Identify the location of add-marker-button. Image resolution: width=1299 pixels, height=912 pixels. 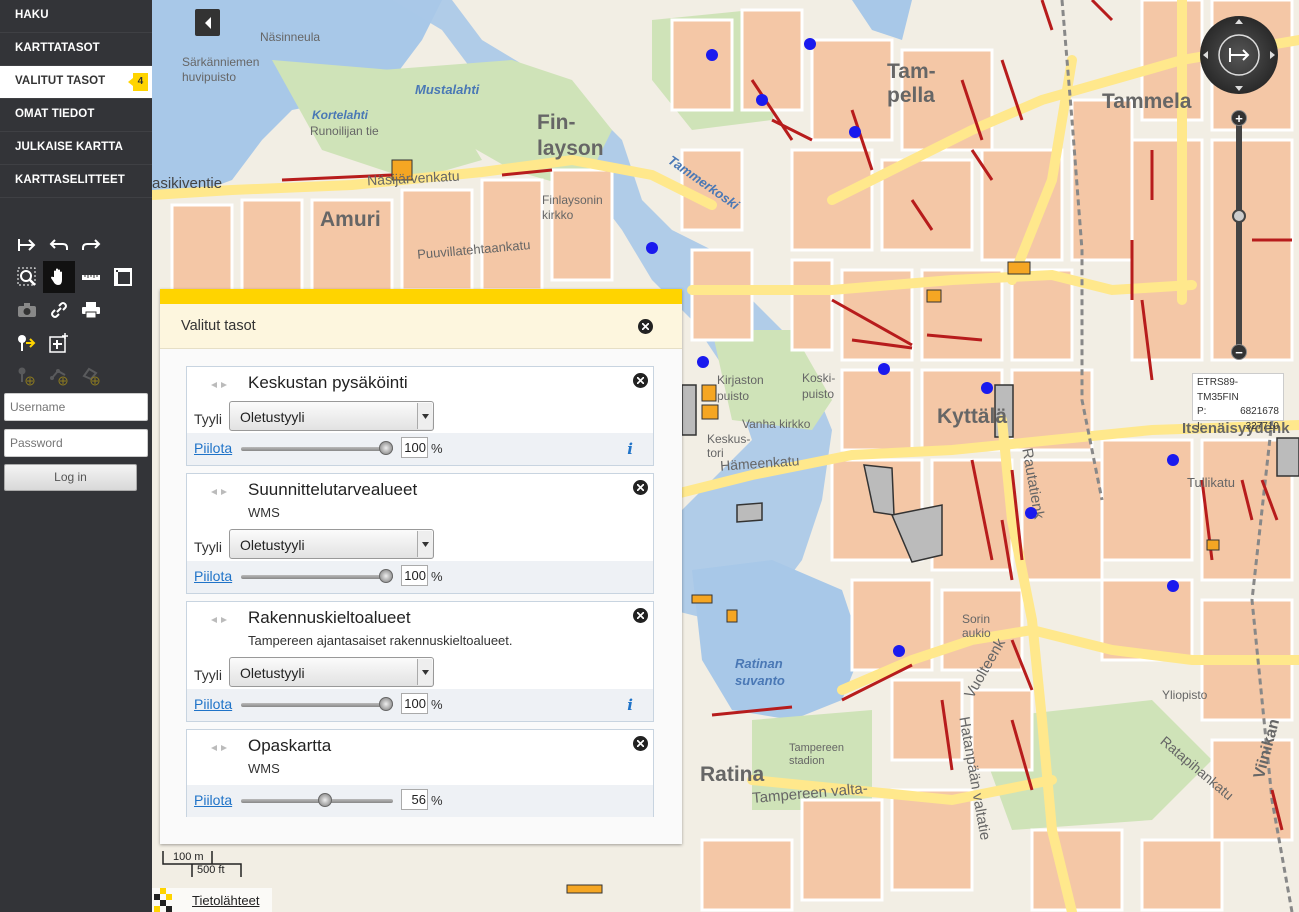
(27, 343).